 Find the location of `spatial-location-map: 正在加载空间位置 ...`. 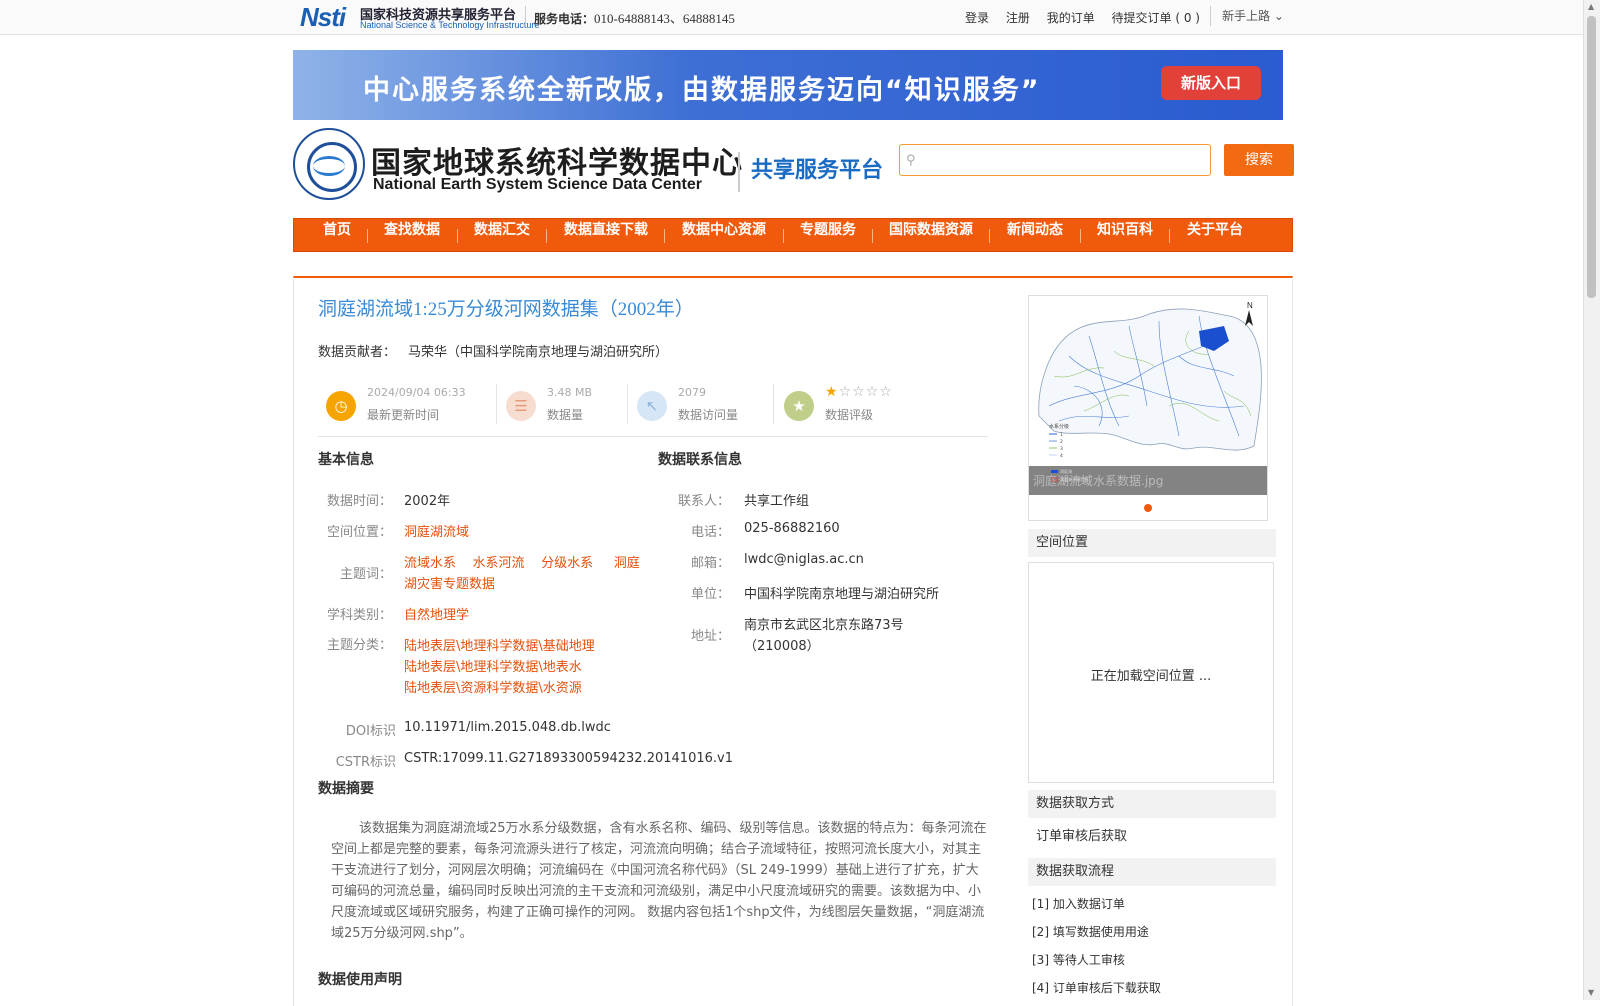

spatial-location-map: 正在加载空间位置 ... is located at coordinates (1151, 672).